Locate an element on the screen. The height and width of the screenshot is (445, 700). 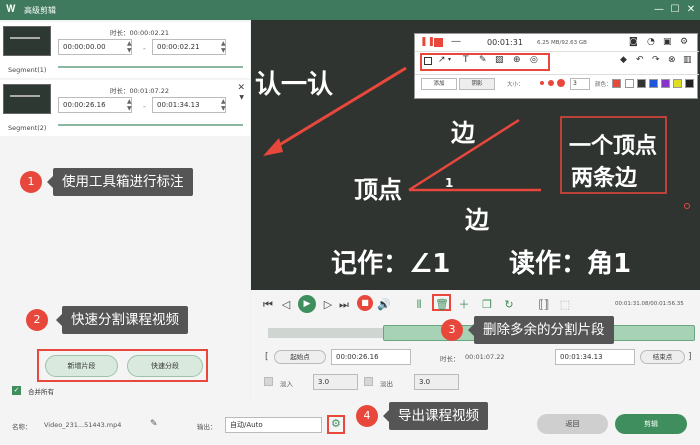
chevron-down-icon: ▾ is located at coordinates (449, 59).